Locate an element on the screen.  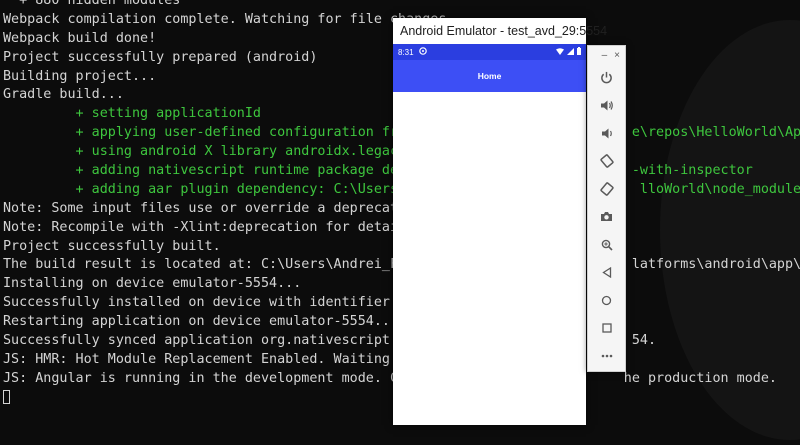
back-icon is located at coordinates (606, 272).